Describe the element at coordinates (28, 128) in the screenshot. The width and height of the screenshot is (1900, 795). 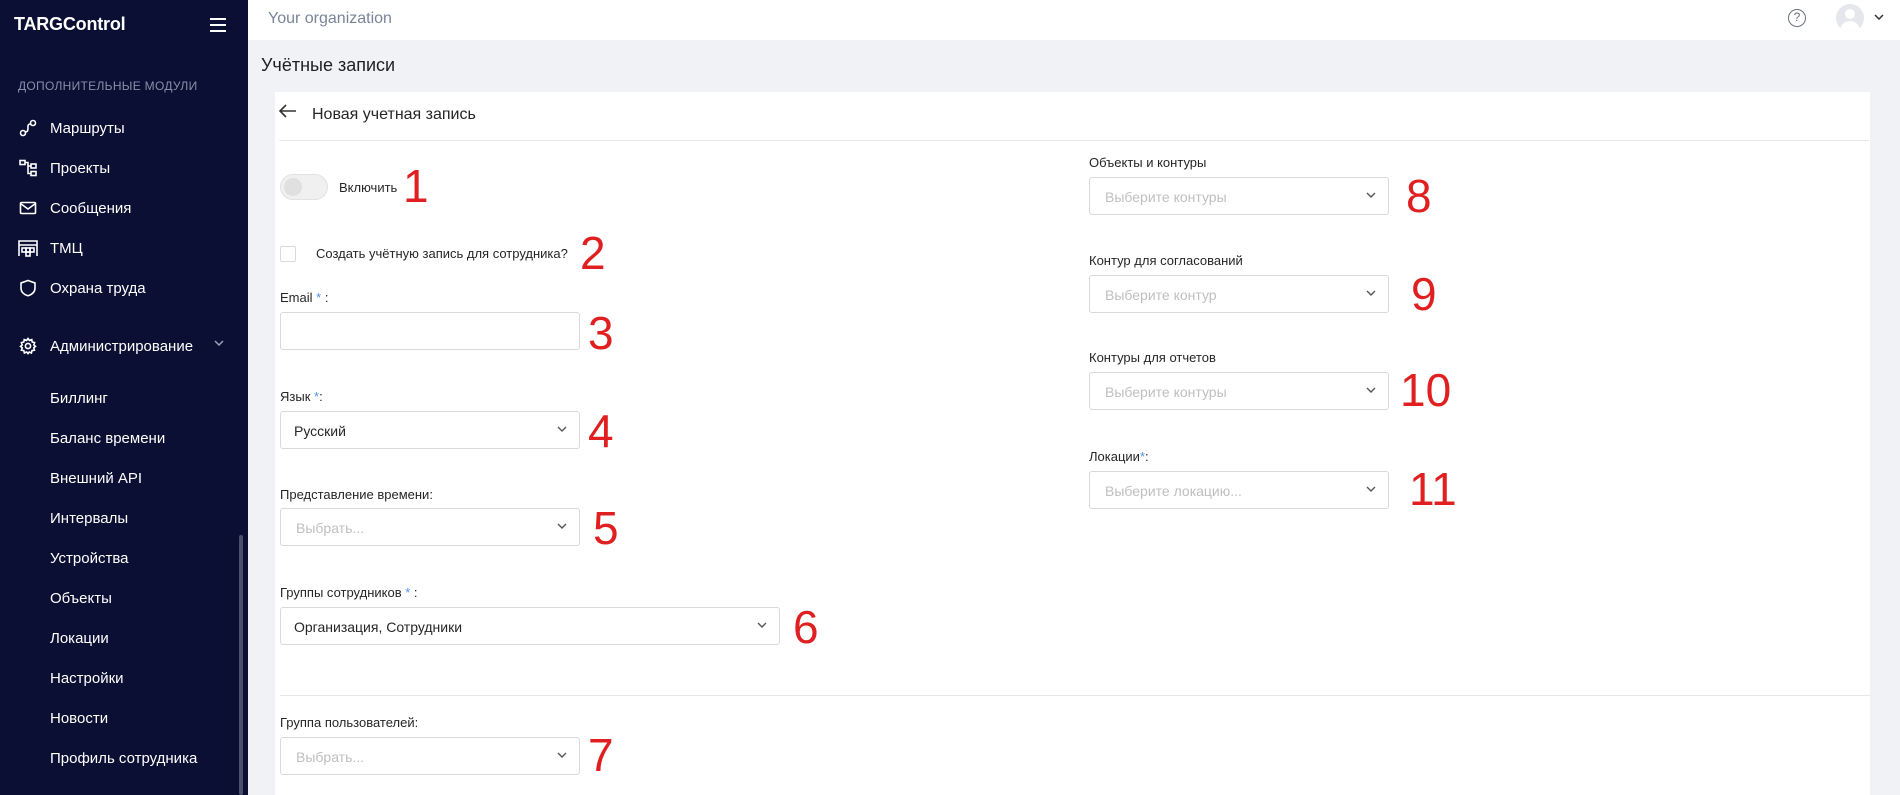
I see `route-icon` at that location.